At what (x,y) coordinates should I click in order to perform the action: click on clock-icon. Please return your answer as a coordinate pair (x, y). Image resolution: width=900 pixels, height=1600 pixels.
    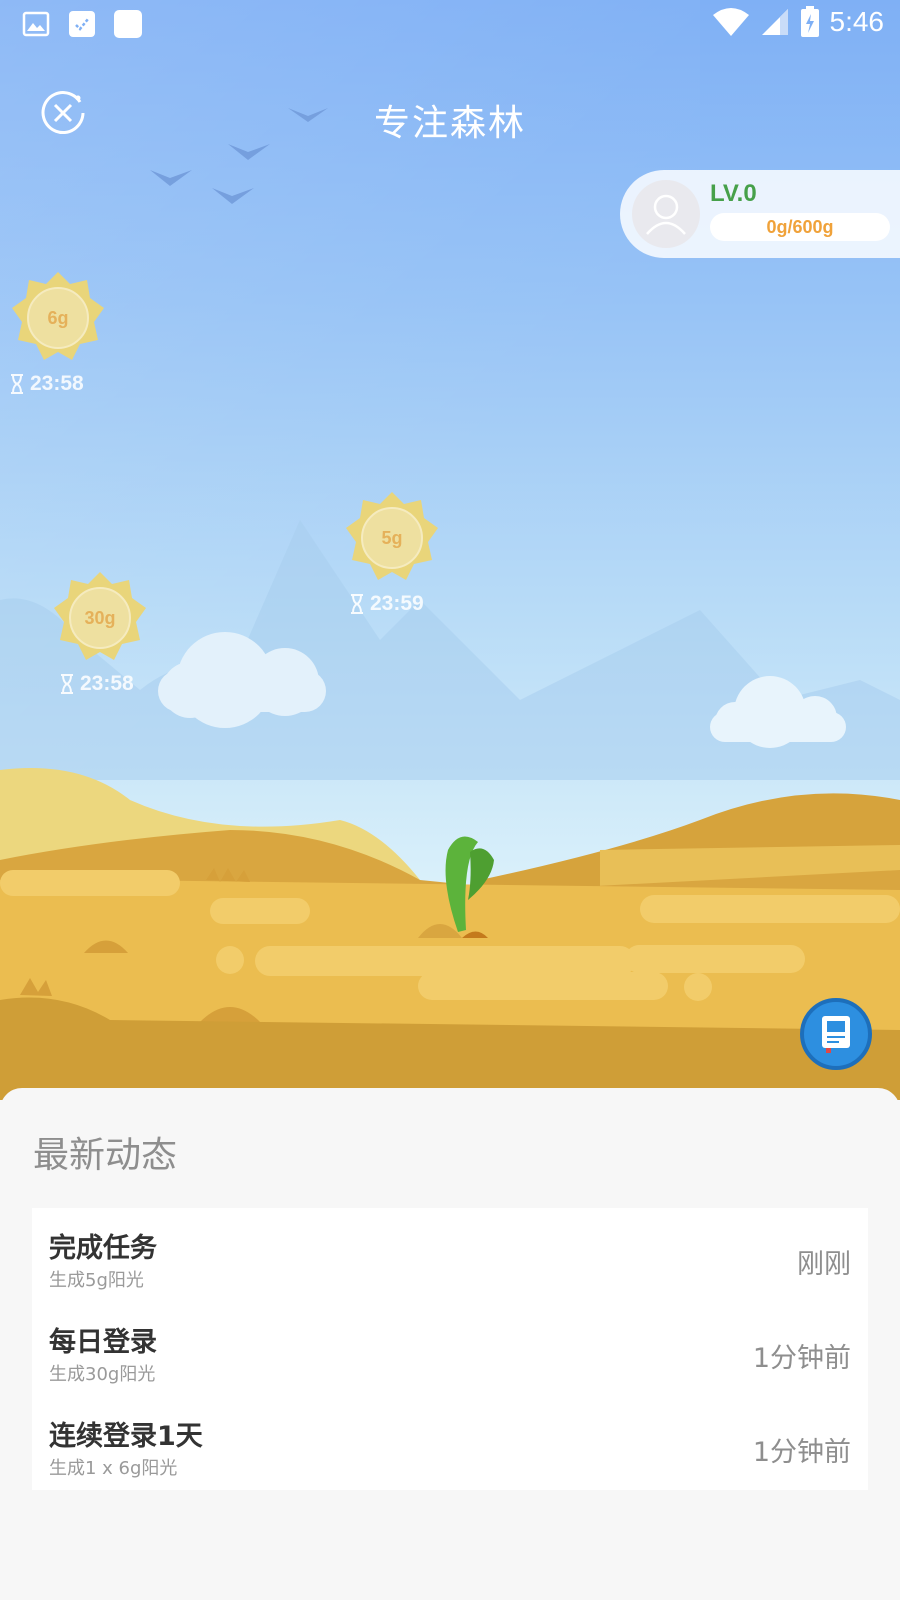
    Looking at the image, I should click on (82, 24).